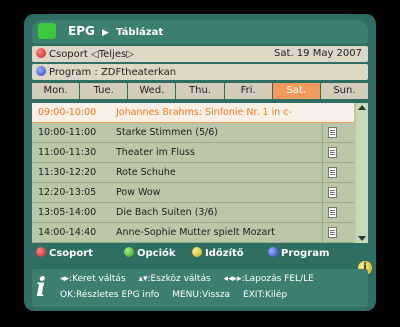  I want to click on event-time: 14:00-14:40, so click(67, 232).